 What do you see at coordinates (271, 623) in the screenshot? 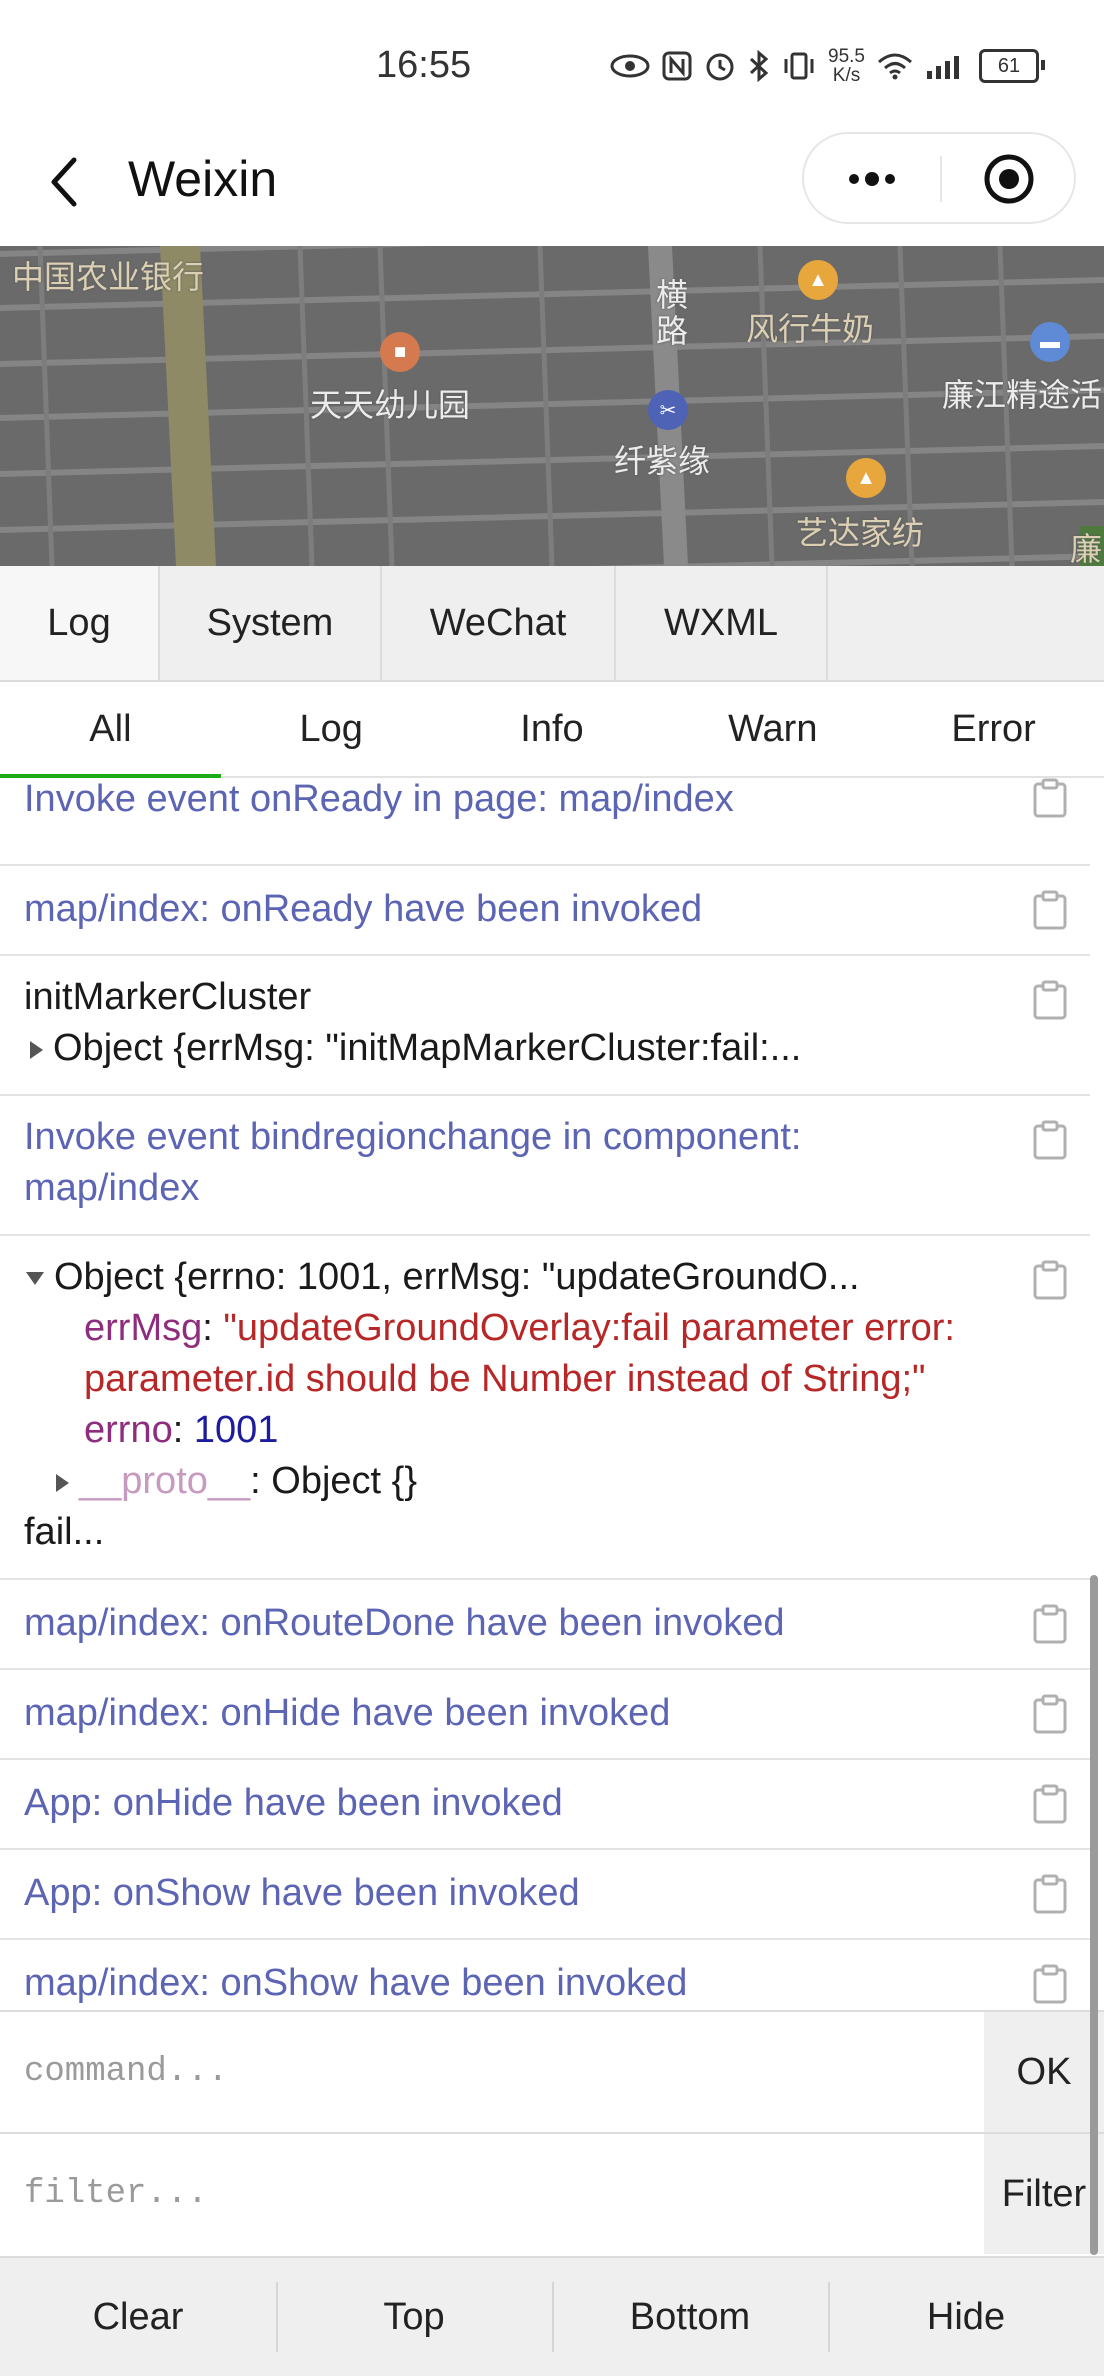
I see `tab-system: System` at bounding box center [271, 623].